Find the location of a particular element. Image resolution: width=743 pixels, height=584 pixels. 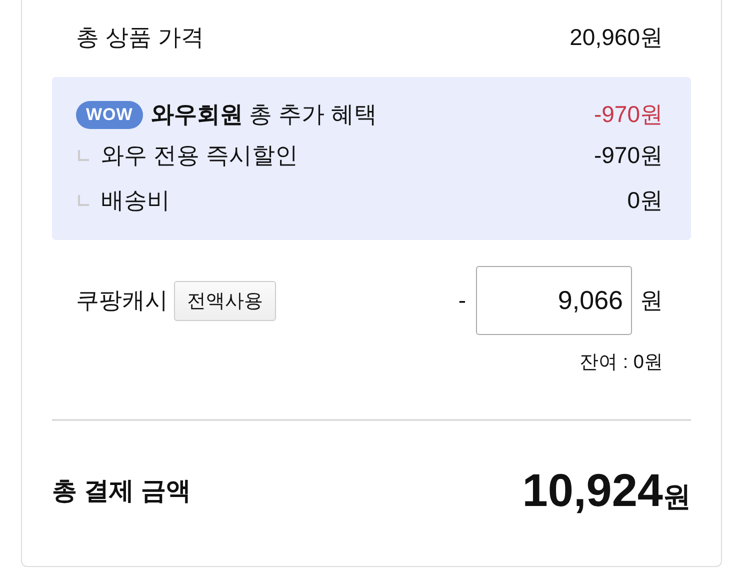

wow-badge: WOW is located at coordinates (109, 114).